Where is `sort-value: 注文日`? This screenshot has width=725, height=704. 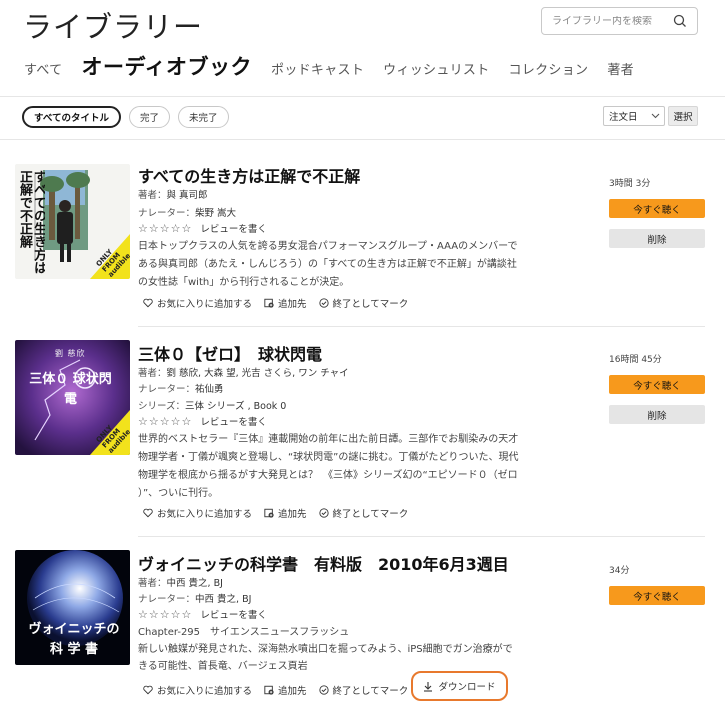 sort-value: 注文日 is located at coordinates (623, 117).